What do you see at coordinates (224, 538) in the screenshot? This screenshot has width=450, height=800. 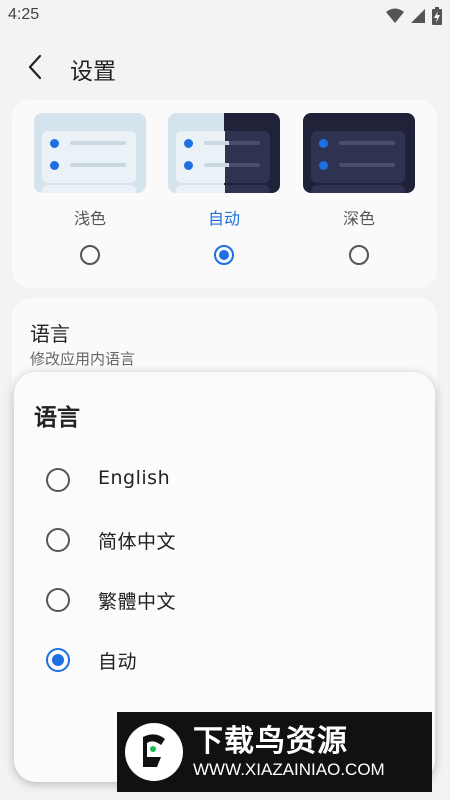 I see `language-option-simplified-chinese: 简体中文` at bounding box center [224, 538].